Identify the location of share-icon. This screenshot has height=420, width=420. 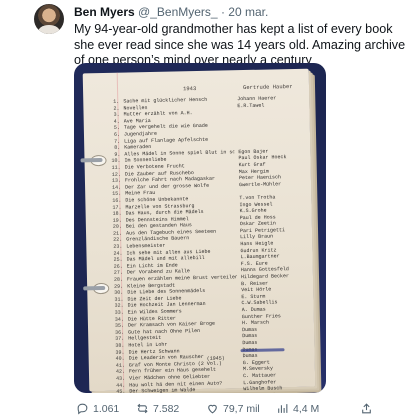
(366, 408).